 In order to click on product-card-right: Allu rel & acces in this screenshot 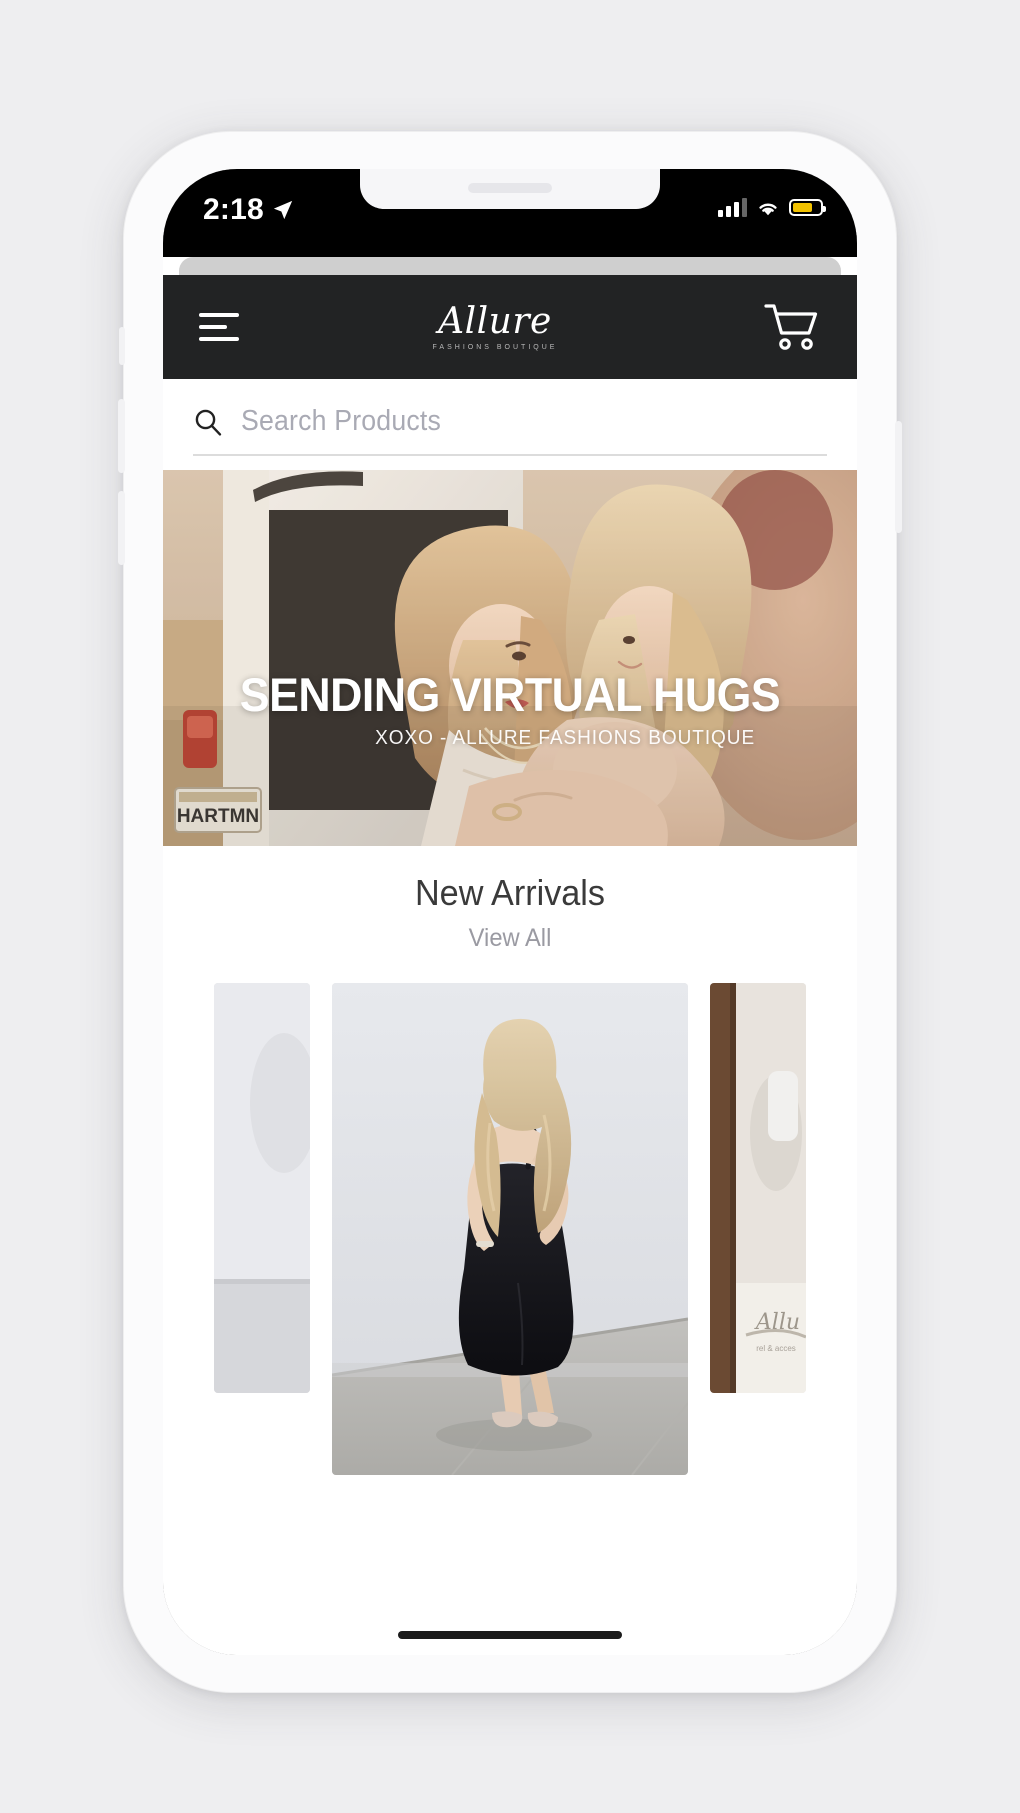, I will do `click(758, 1188)`.